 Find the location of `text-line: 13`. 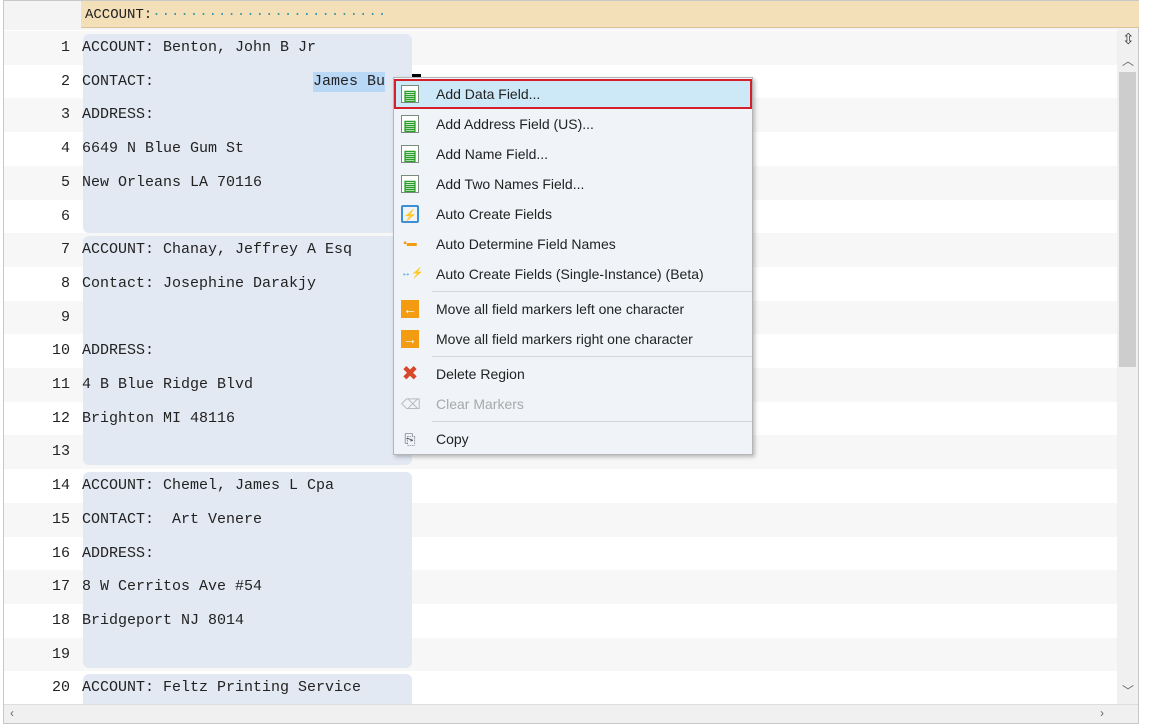

text-line: 13 is located at coordinates (214, 452).